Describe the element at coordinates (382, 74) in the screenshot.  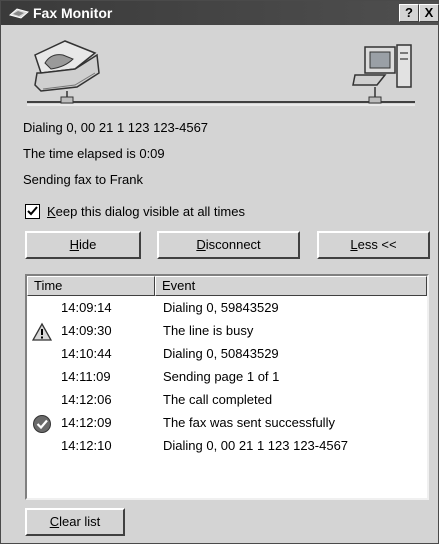
I see `computer-icon` at that location.